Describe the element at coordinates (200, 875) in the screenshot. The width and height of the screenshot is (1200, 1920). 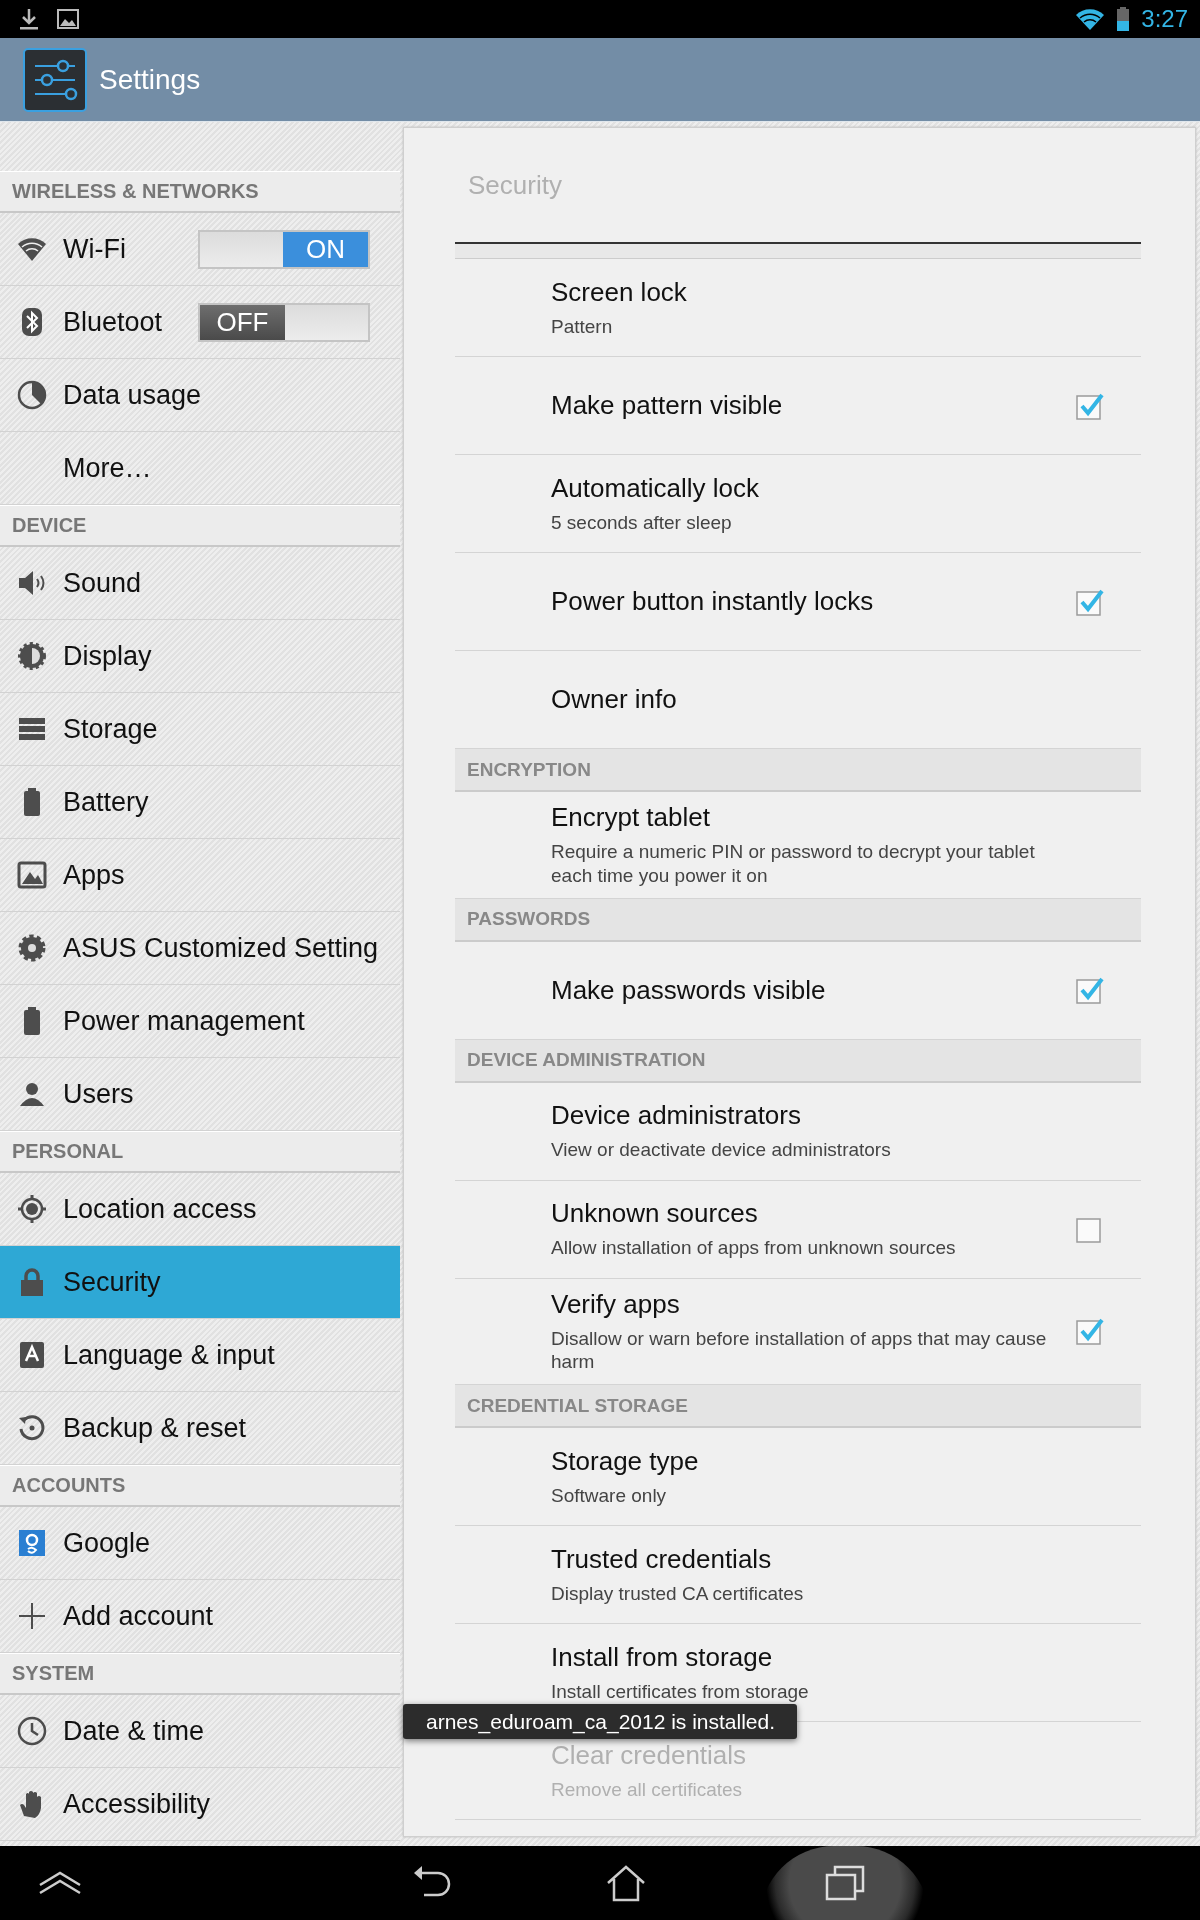
I see `sidebar-item: Apps` at that location.